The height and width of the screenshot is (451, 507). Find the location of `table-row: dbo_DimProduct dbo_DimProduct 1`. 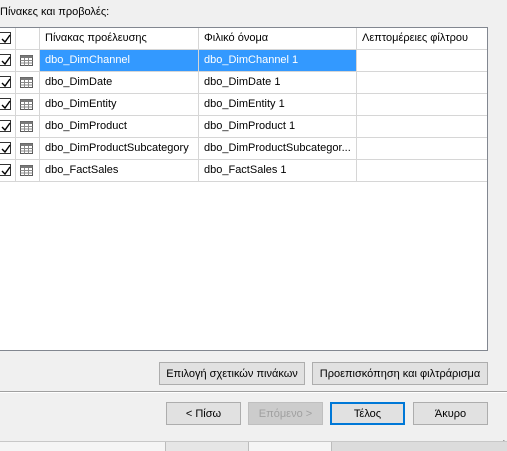

table-row: dbo_DimProduct dbo_DimProduct 1 is located at coordinates (243, 127).